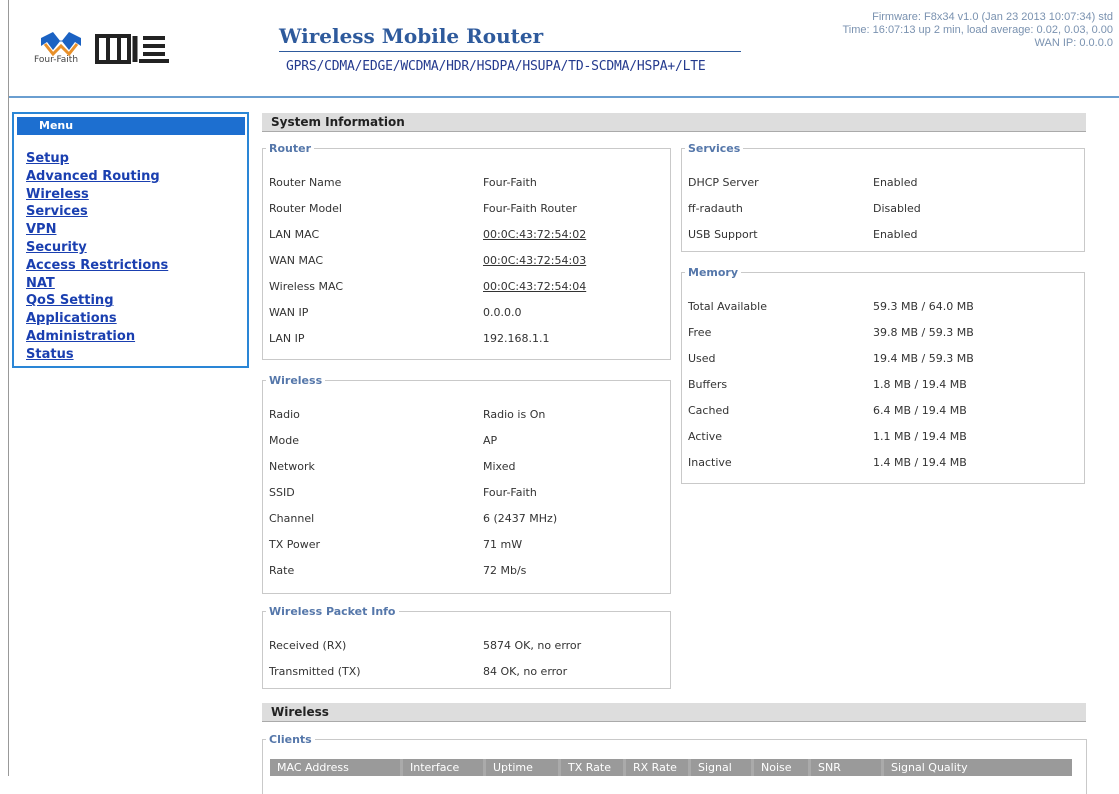  What do you see at coordinates (425, 645) in the screenshot?
I see `info-row: Received (RX) 5874 OK, no error` at bounding box center [425, 645].